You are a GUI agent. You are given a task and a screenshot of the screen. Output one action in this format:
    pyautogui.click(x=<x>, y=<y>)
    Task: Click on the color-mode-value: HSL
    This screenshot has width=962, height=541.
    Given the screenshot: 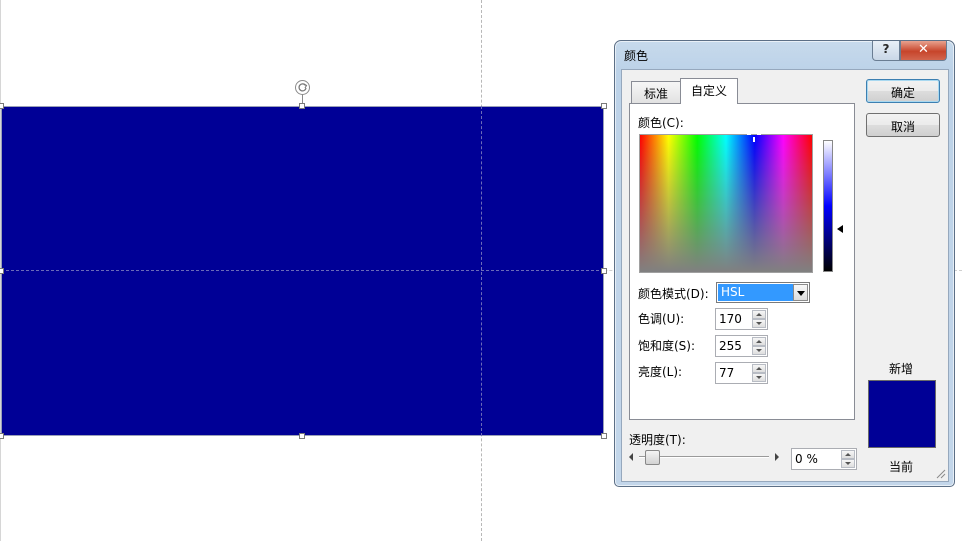 What is the action you would take?
    pyautogui.click(x=755, y=292)
    